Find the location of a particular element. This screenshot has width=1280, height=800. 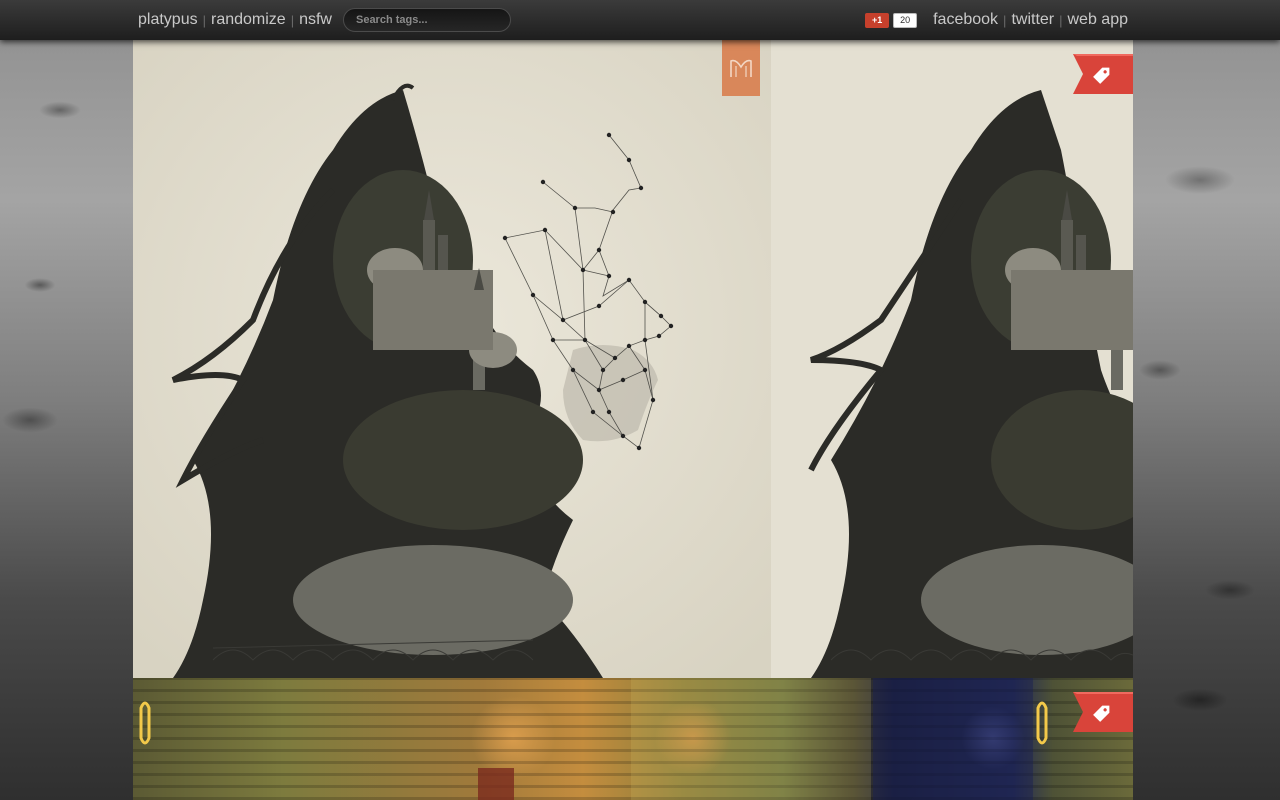

bottom-image-tile is located at coordinates (633, 739).